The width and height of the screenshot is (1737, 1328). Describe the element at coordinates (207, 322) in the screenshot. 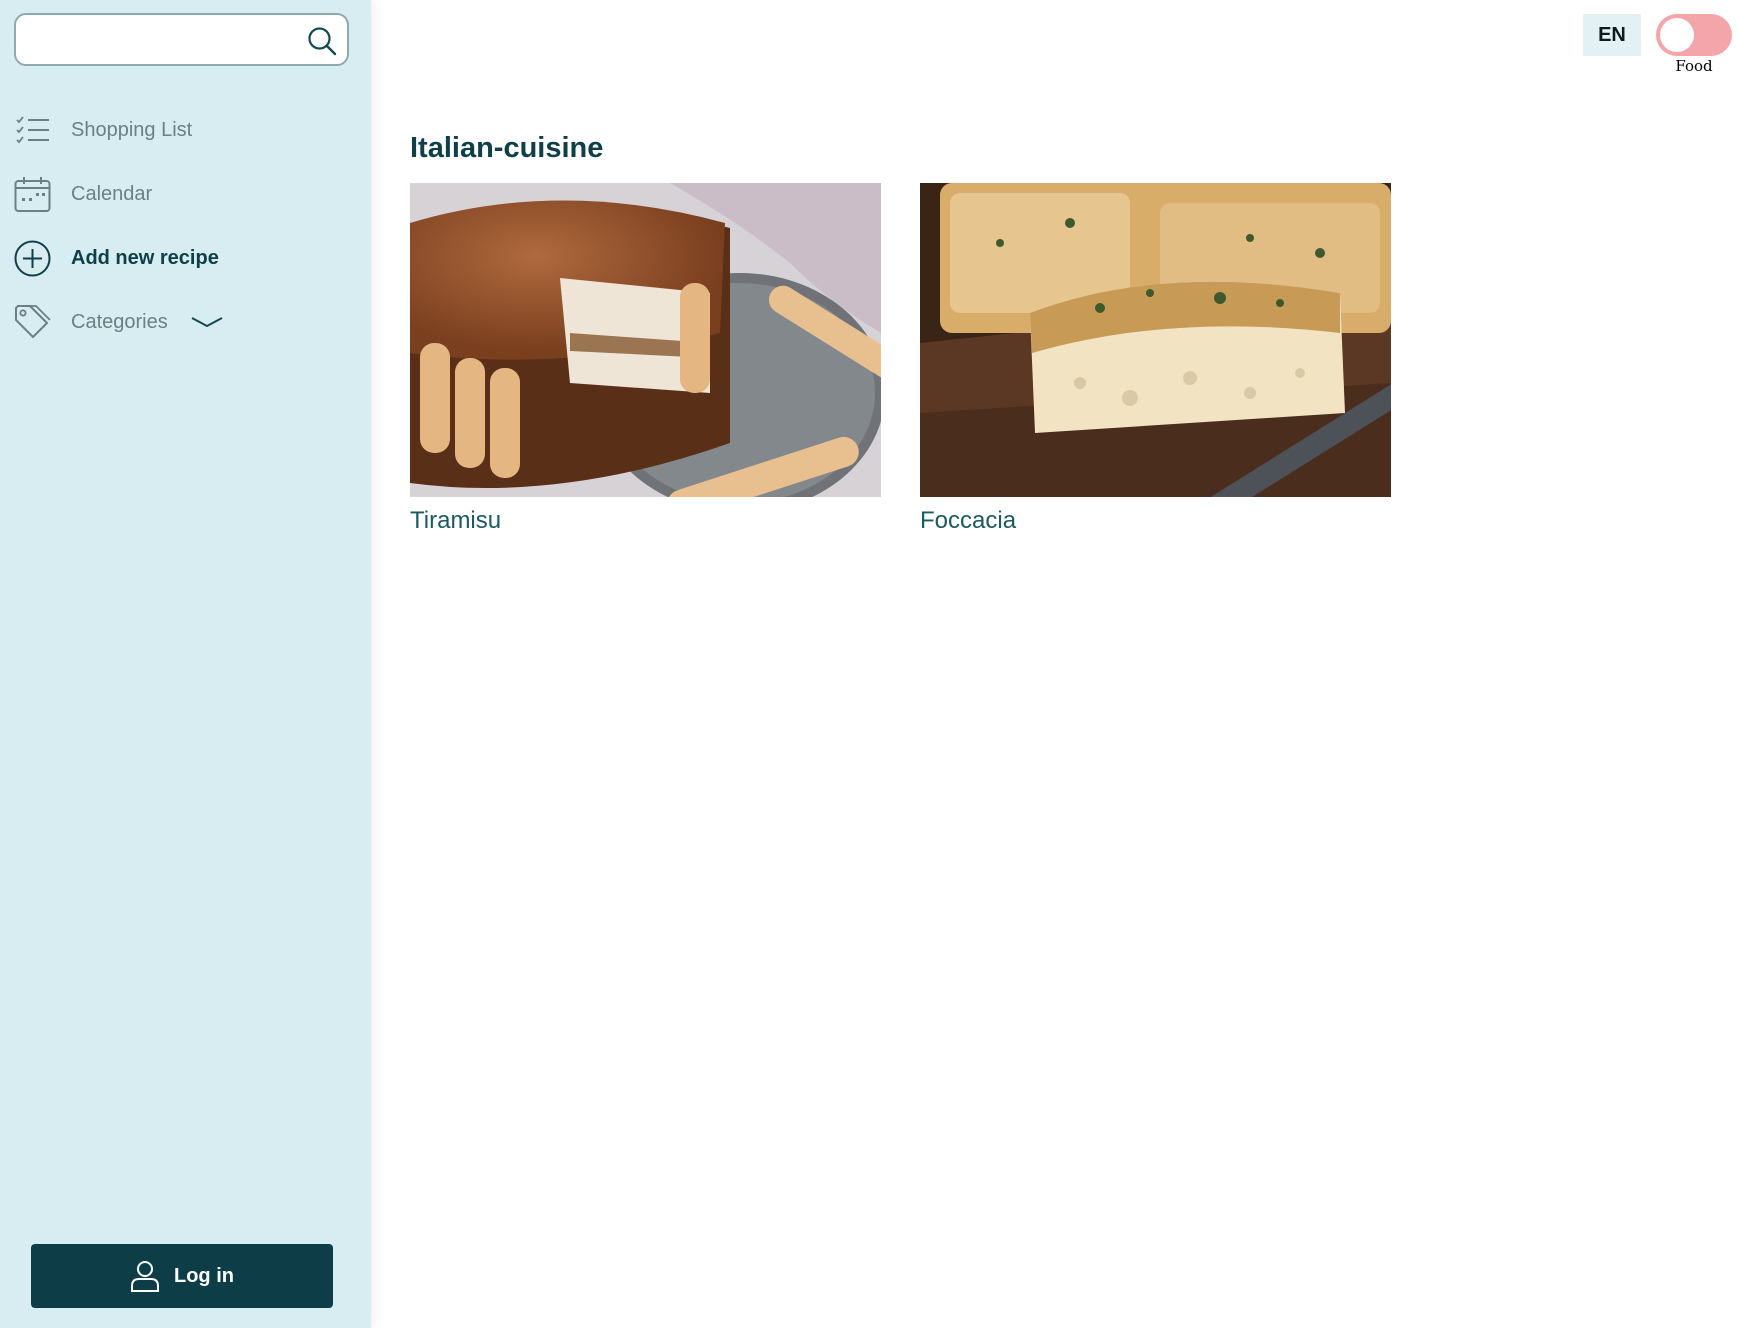

I see `chevron-down-icon` at that location.